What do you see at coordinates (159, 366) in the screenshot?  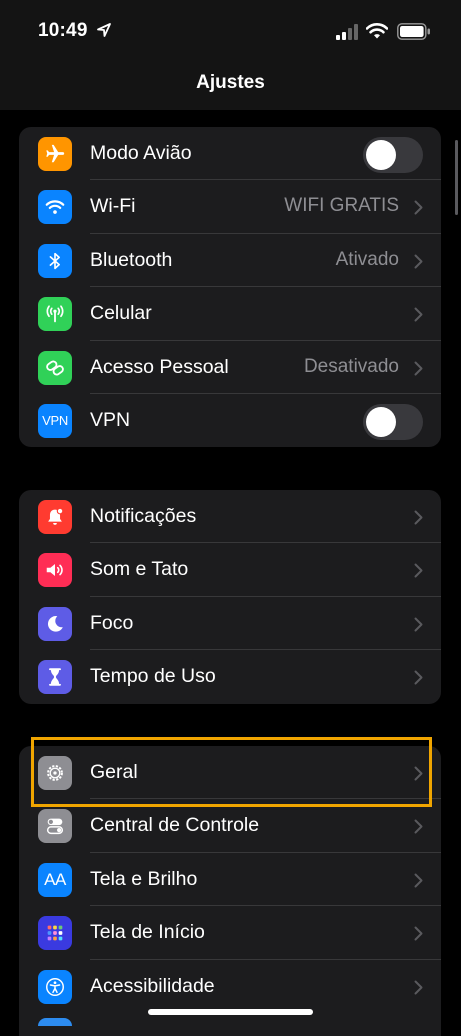 I see `settings-row-label: Acesso Pessoal` at bounding box center [159, 366].